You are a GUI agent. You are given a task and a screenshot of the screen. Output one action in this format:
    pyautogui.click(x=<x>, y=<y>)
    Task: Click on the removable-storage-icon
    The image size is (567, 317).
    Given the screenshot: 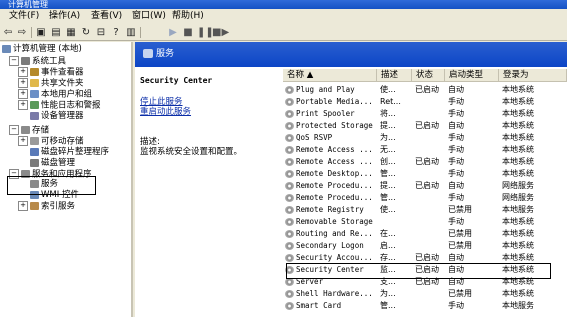 What is the action you would take?
    pyautogui.click(x=34, y=141)
    